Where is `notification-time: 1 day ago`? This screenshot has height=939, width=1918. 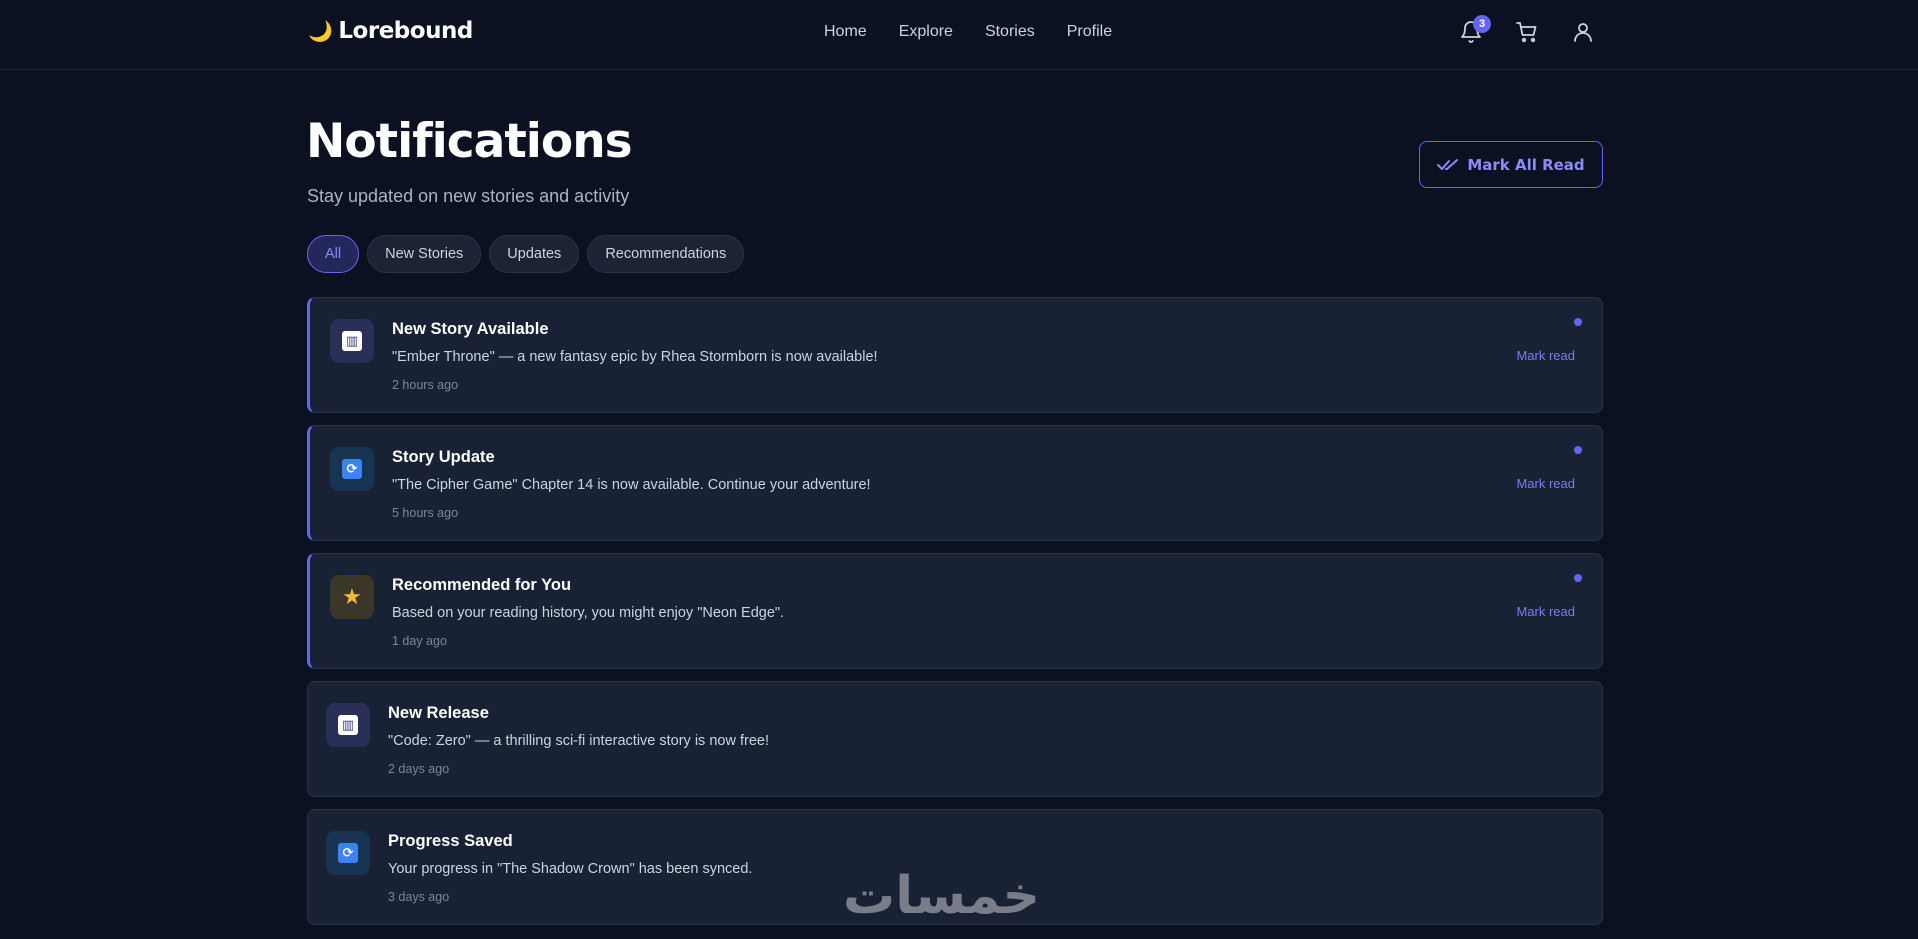 notification-time: 1 day ago is located at coordinates (419, 641).